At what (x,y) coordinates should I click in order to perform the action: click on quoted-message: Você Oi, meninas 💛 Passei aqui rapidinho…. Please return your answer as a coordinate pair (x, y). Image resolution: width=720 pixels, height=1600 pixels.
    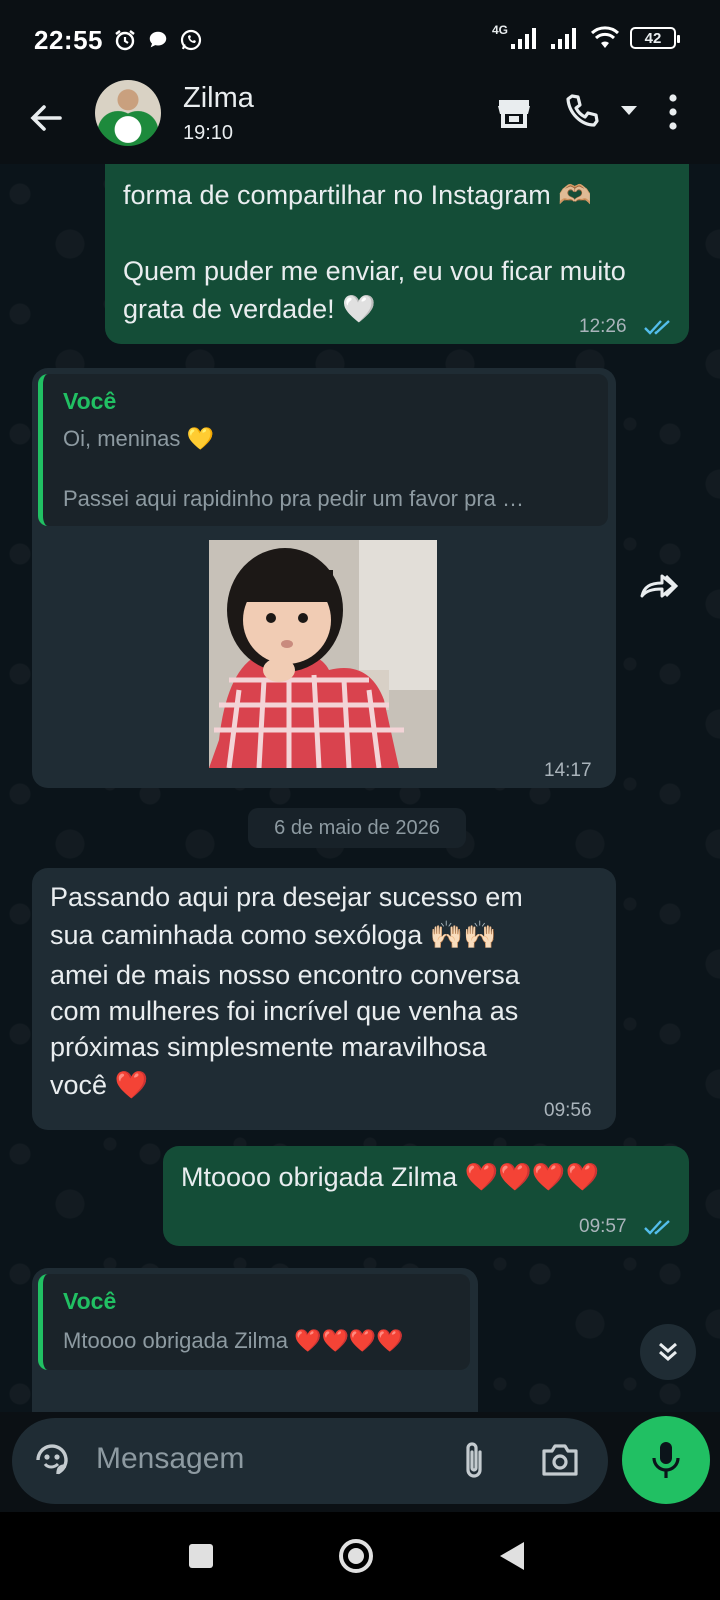
    Looking at the image, I should click on (323, 450).